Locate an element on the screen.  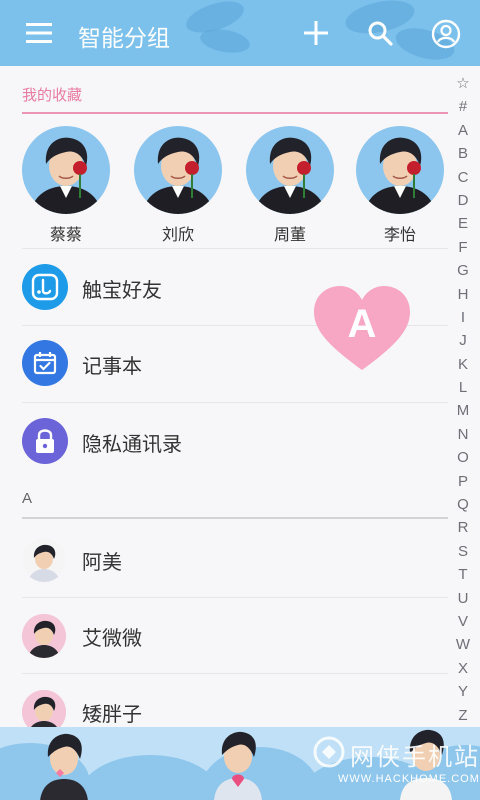
plus-icon is located at coordinates (316, 33).